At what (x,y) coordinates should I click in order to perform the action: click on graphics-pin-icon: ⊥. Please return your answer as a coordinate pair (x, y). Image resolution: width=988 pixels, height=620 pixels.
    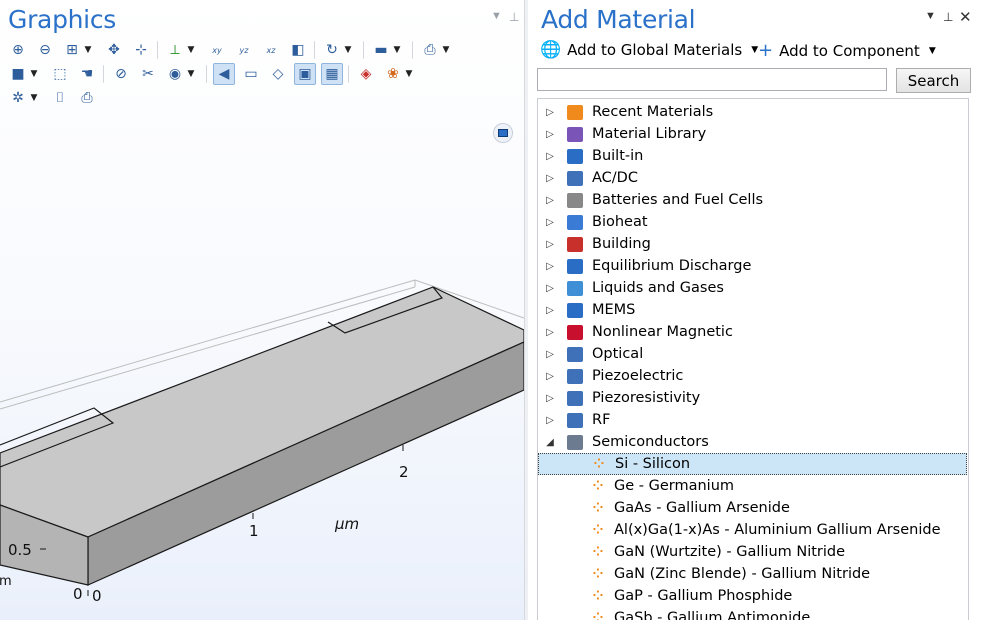
    Looking at the image, I should click on (514, 17).